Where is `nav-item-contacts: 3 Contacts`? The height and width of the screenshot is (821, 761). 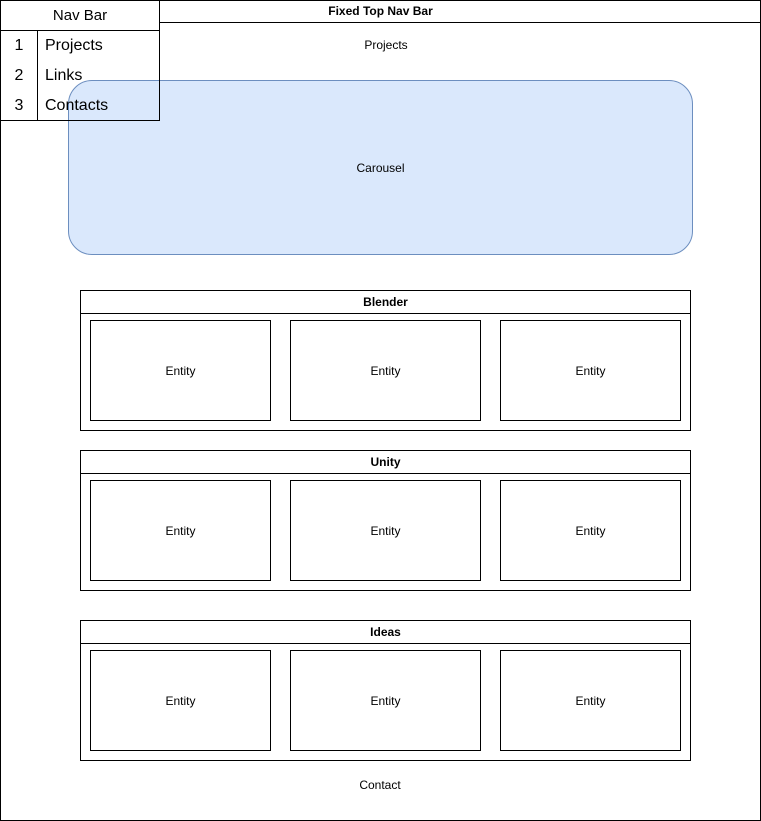 nav-item-contacts: 3 Contacts is located at coordinates (80, 106).